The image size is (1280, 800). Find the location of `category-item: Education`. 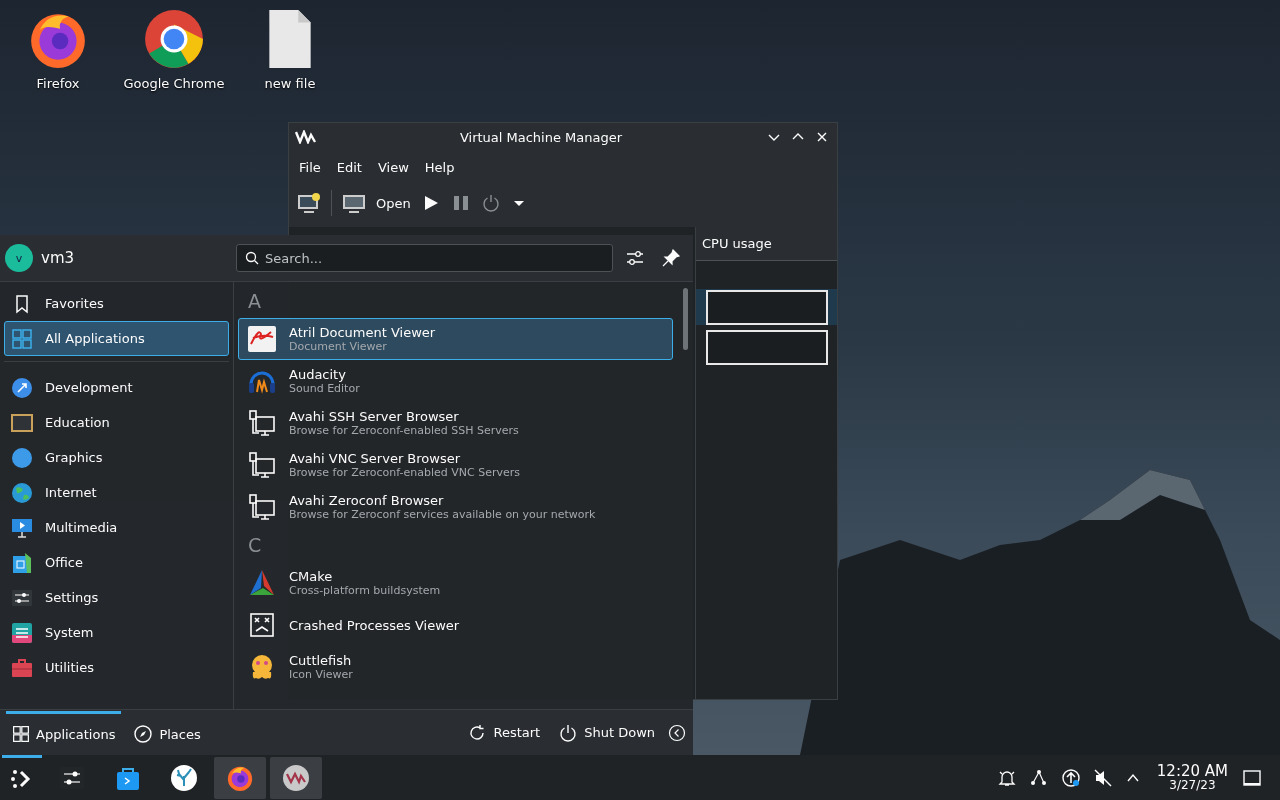

category-item: Education is located at coordinates (116, 422).